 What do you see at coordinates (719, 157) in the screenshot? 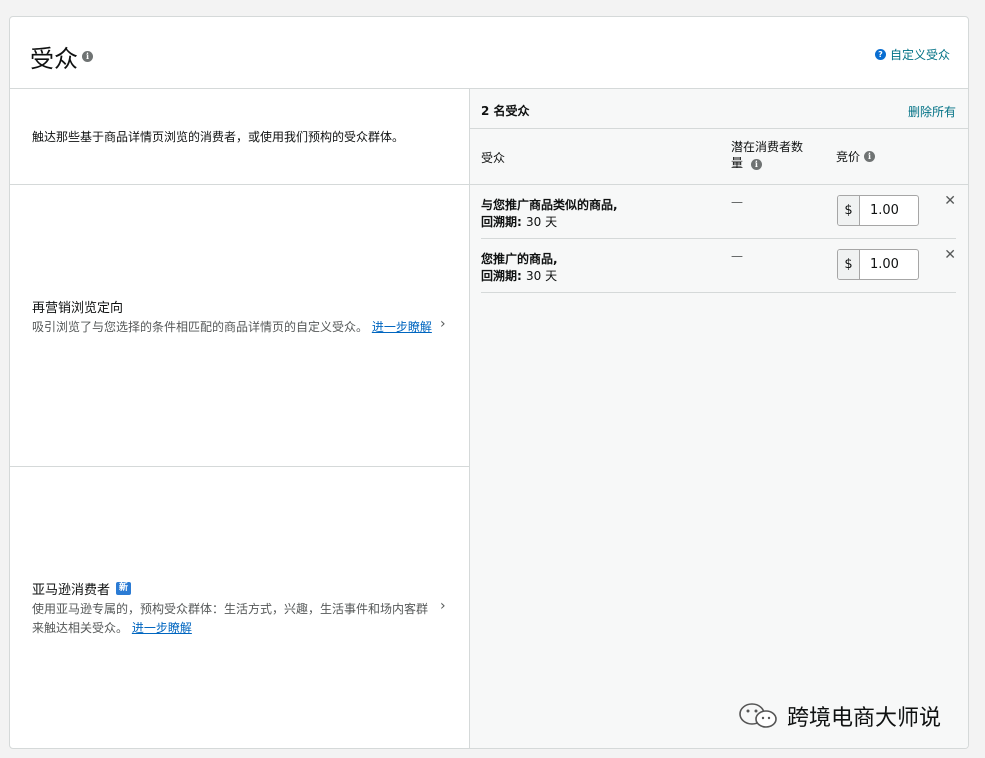
I see `table-header: 受众 潜在消费者数量 i 竞价 i` at bounding box center [719, 157].